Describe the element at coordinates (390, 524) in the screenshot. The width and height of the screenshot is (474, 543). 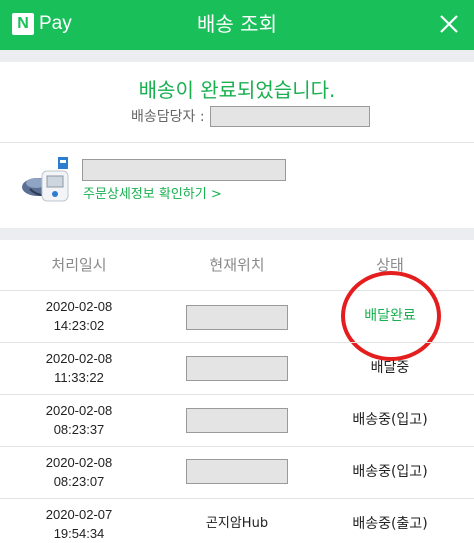
I see `row-status: 배송중(출고)` at that location.